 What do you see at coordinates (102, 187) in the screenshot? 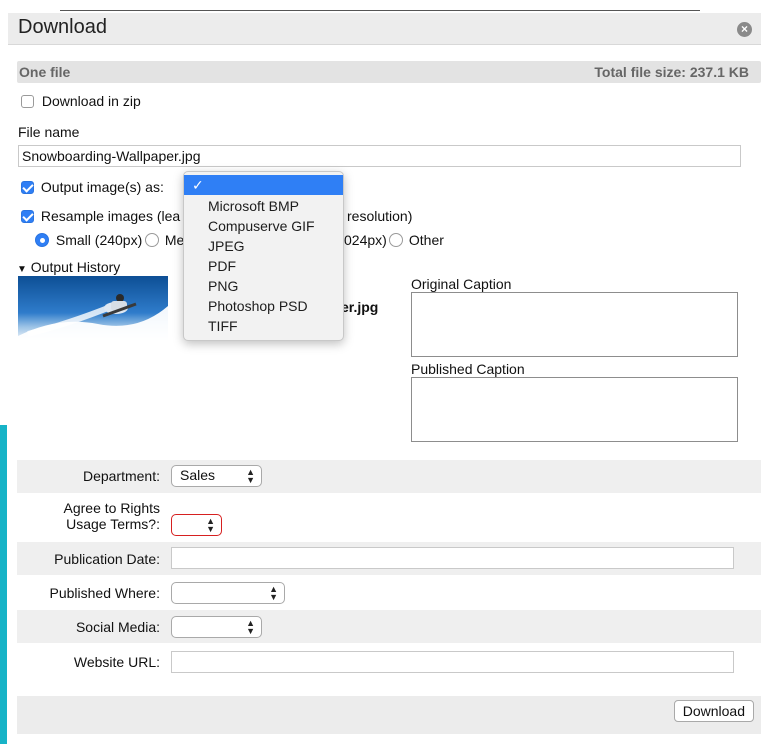
I see `output-as-label: Output image(s) as:` at bounding box center [102, 187].